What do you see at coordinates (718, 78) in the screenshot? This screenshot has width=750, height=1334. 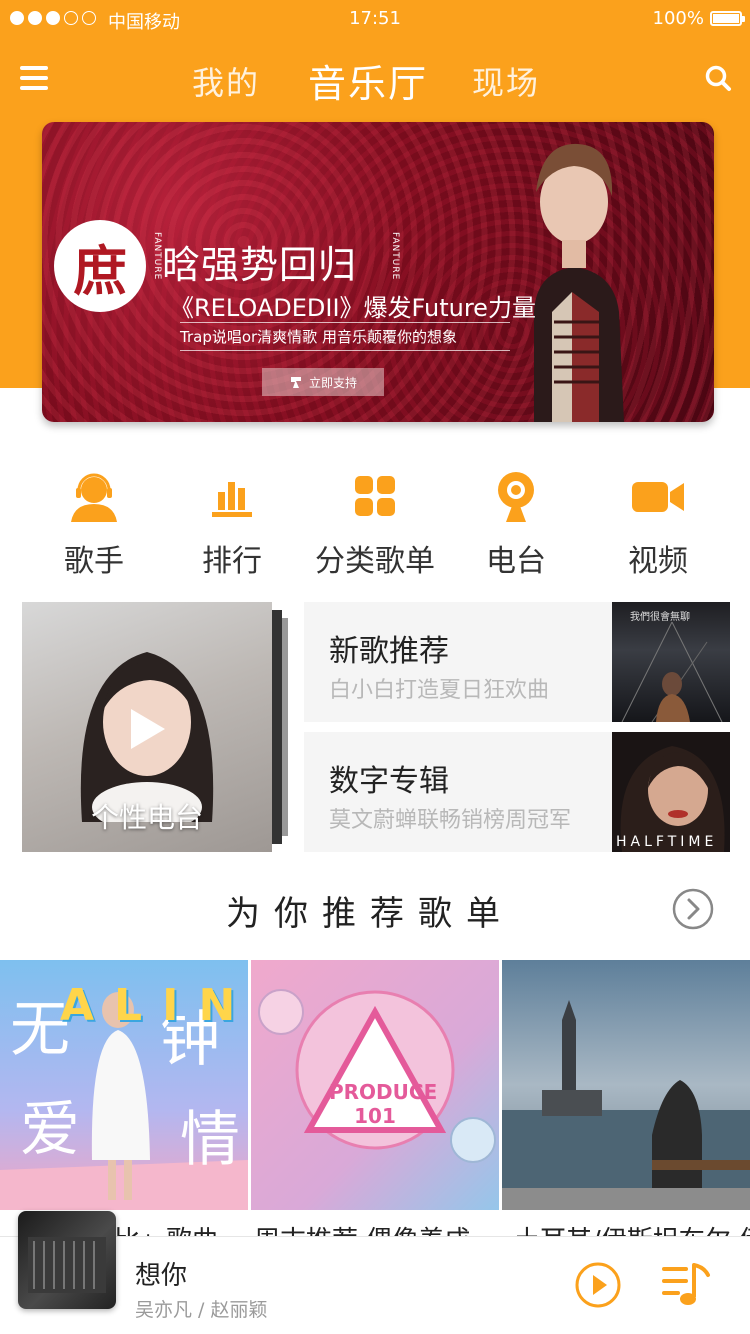 I see `search-icon` at bounding box center [718, 78].